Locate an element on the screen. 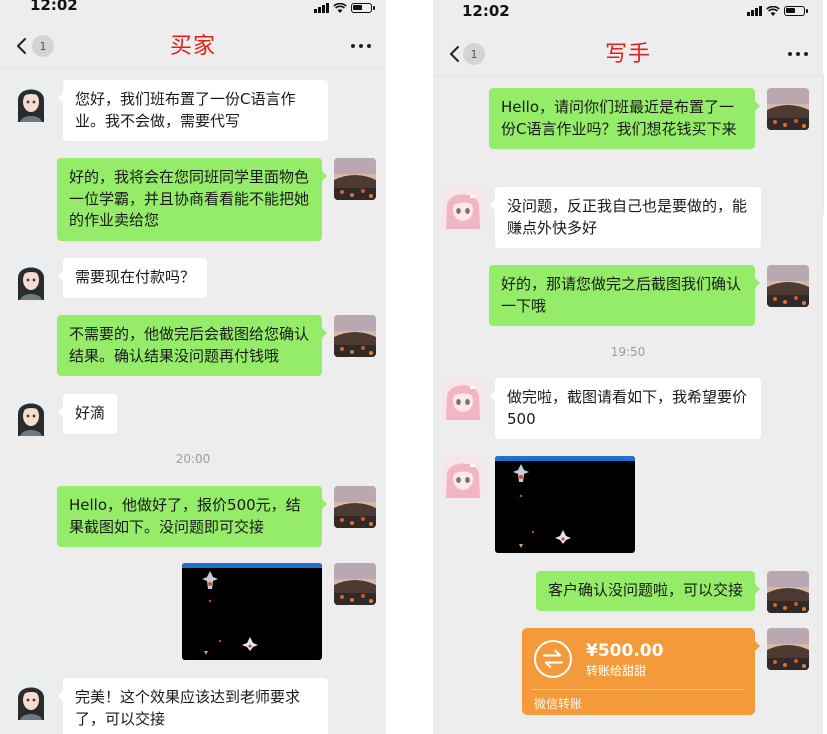  transfer-amount: ¥500.00 is located at coordinates (625, 651).